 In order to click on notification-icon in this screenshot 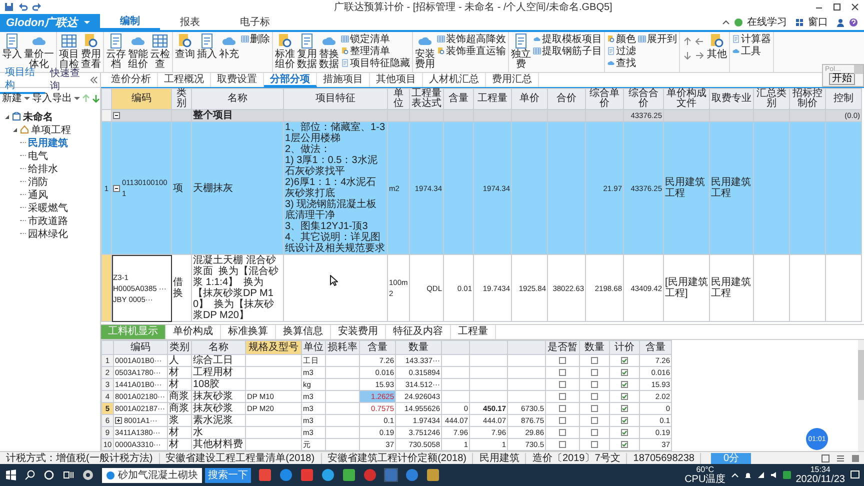, I will do `click(855, 475)`.